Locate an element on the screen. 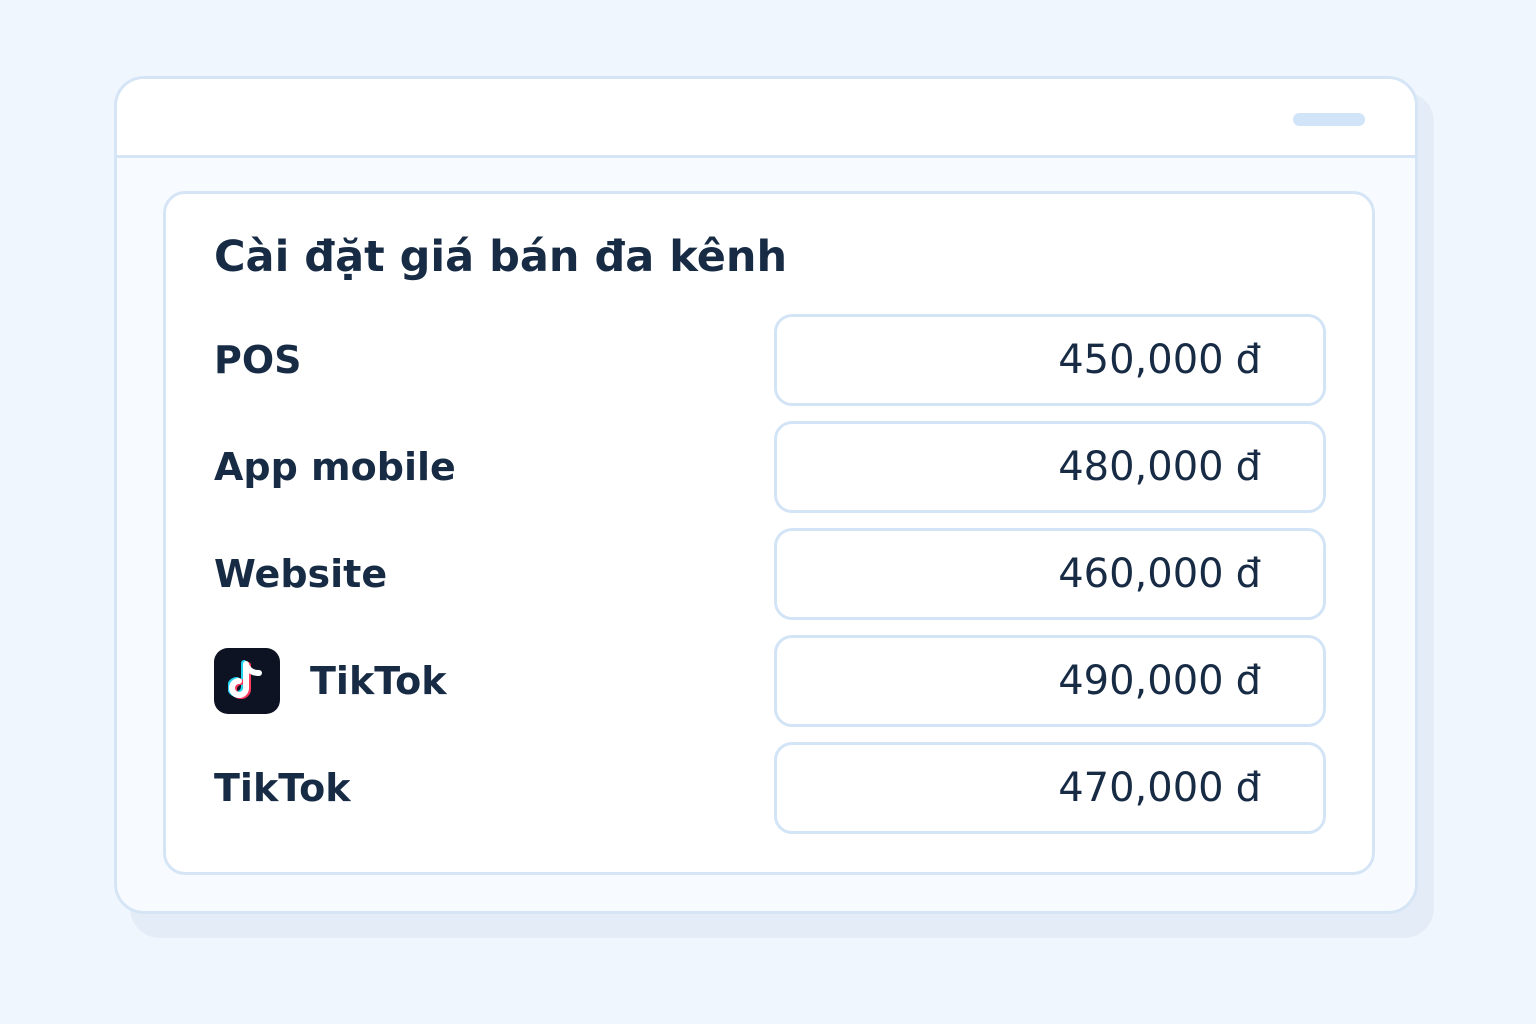 This screenshot has width=1536, height=1024. price-value: 490,000 is located at coordinates (1141, 681).